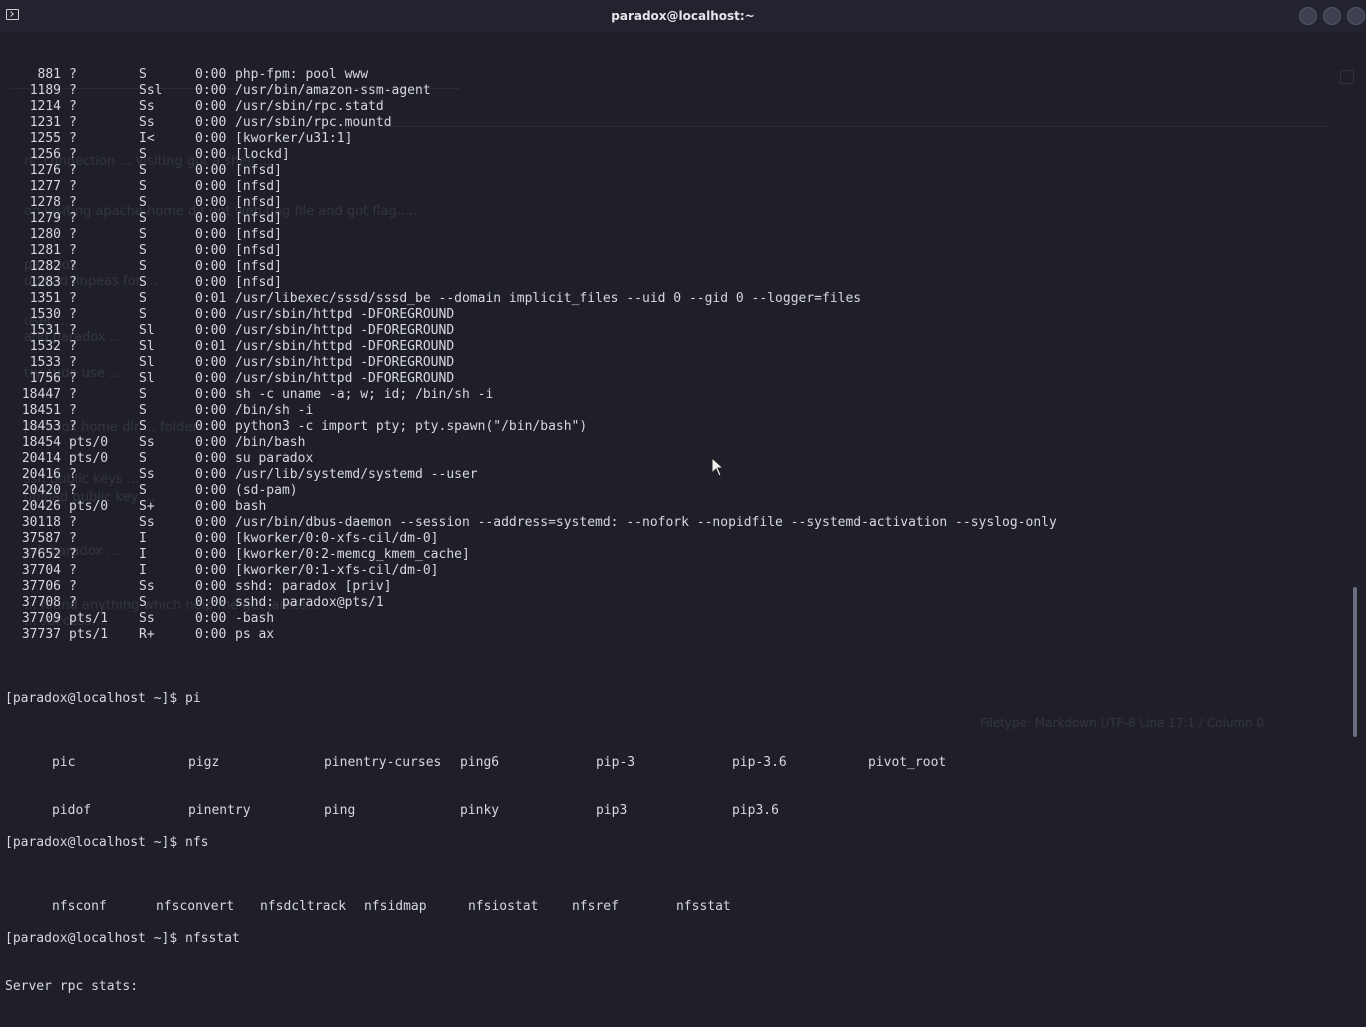 The image size is (1366, 1027). Describe the element at coordinates (41, 522) in the screenshot. I see `process-pid: 30118` at that location.